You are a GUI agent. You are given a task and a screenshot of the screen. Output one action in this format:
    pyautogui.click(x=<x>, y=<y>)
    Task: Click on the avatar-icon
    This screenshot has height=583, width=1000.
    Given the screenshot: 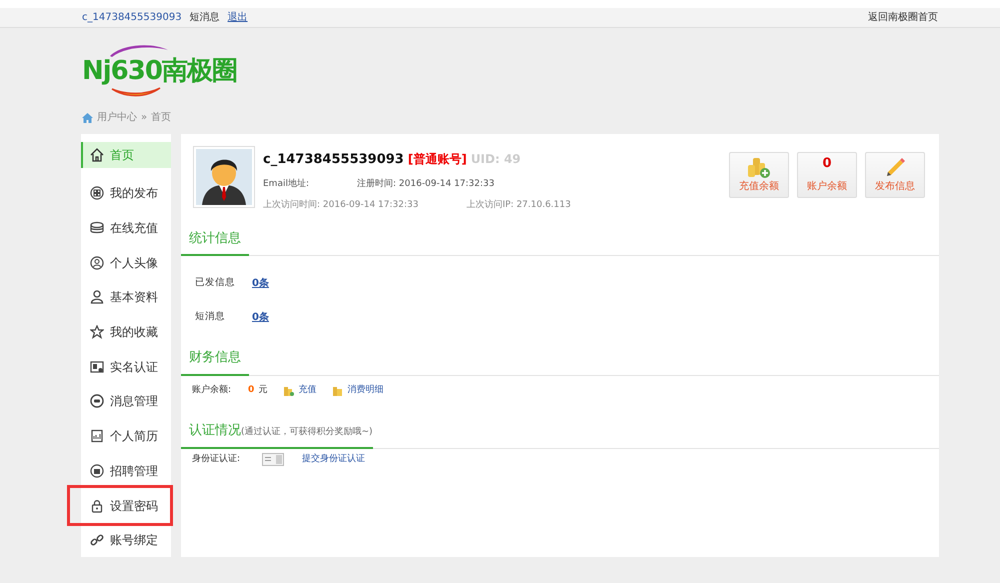 What is the action you would take?
    pyautogui.click(x=97, y=263)
    